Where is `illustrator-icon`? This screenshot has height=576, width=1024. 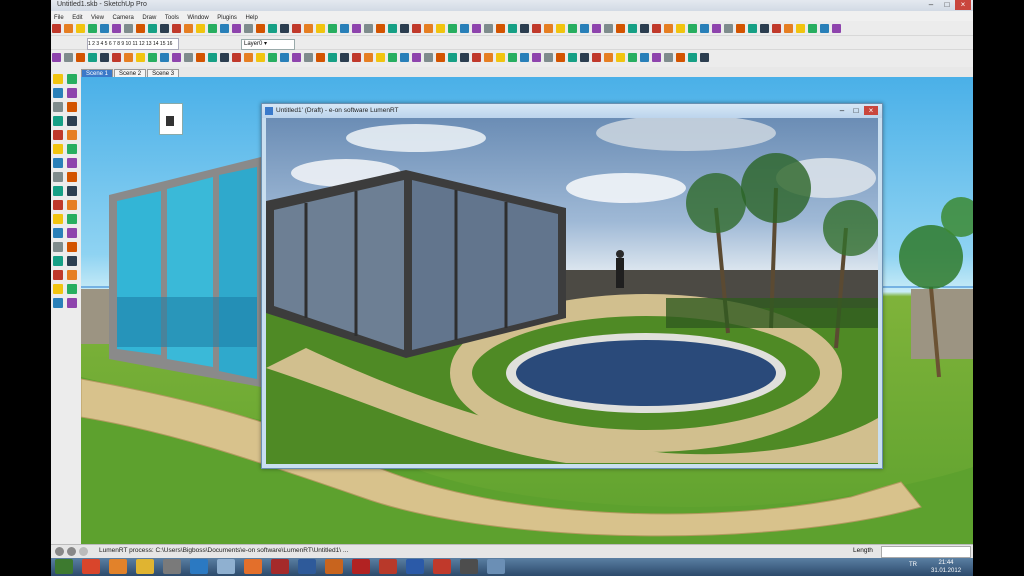
illustrator-icon is located at coordinates (334, 566).